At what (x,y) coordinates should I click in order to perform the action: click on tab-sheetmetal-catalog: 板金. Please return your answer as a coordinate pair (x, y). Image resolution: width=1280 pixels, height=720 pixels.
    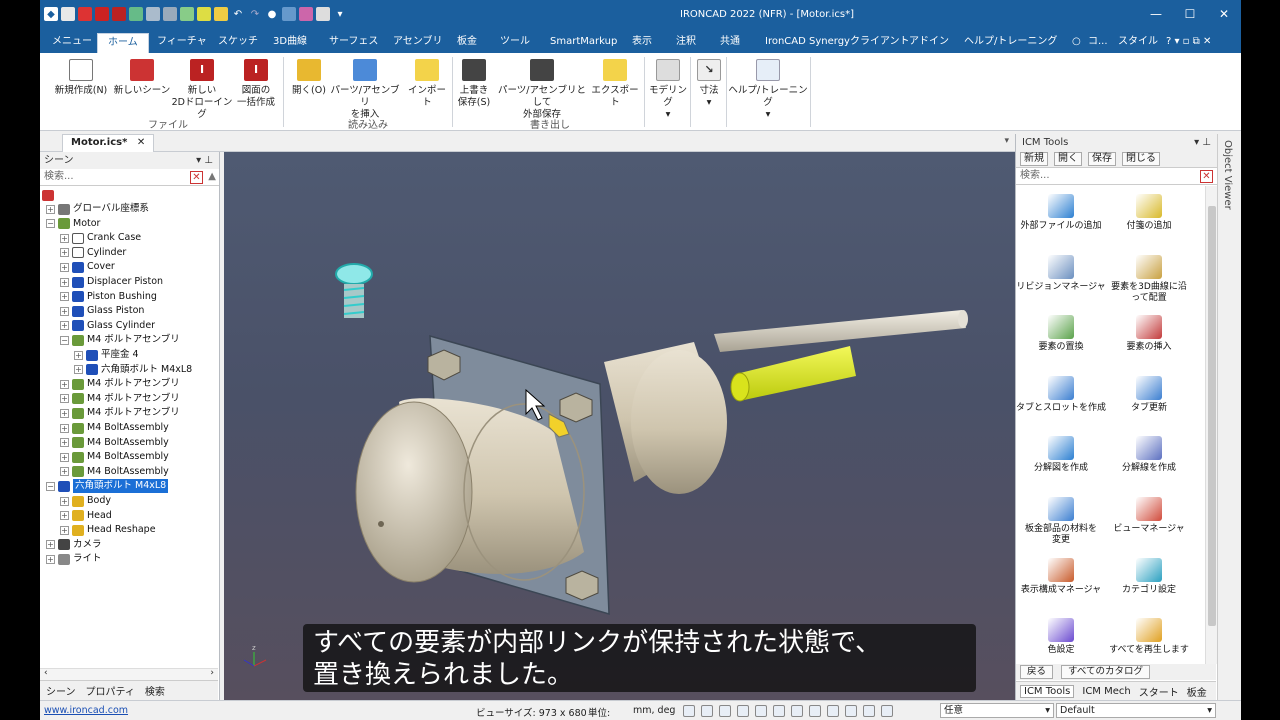
    Looking at the image, I should click on (1197, 691).